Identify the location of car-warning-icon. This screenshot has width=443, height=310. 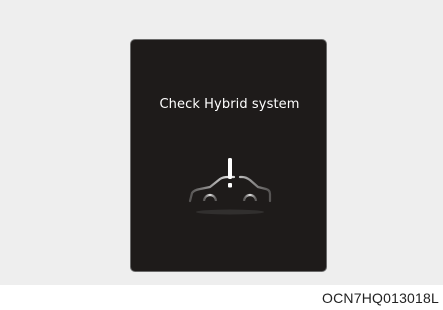
(230, 186).